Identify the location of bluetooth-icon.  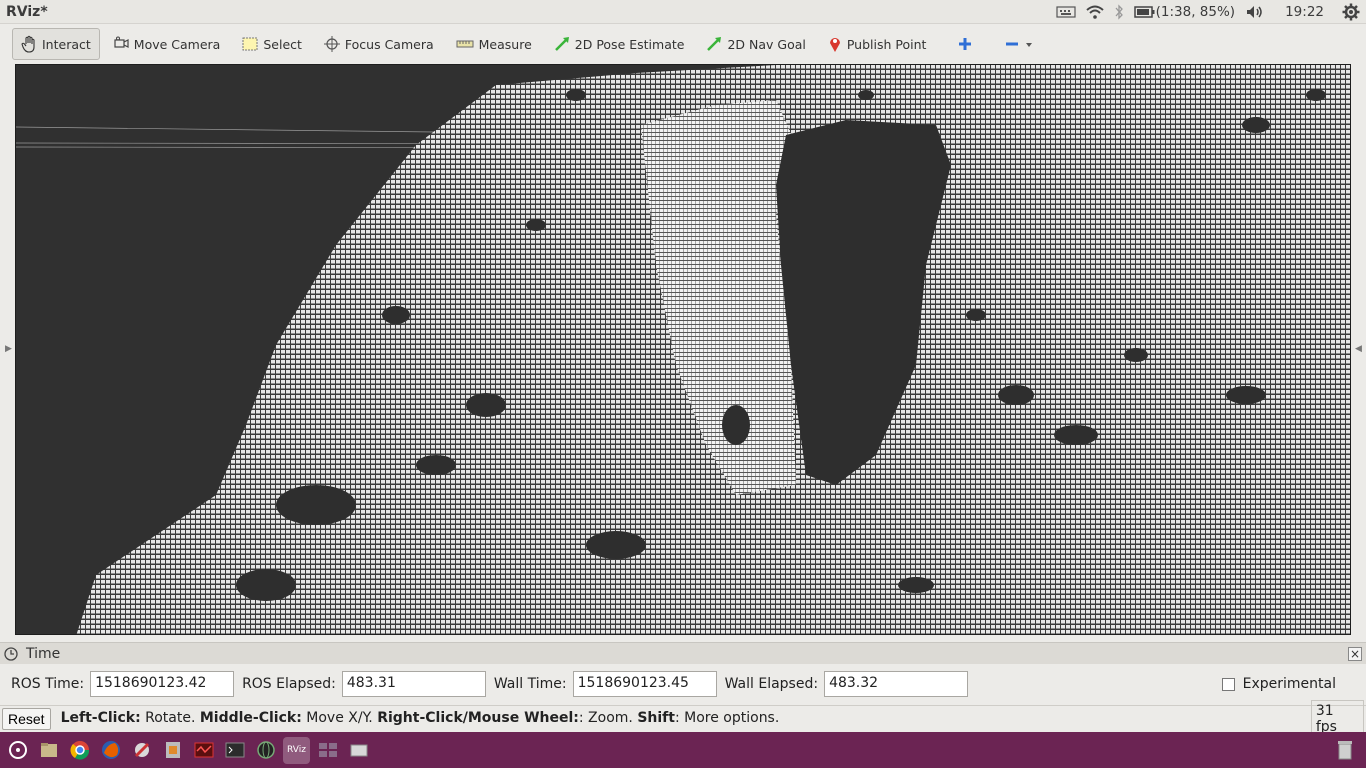
(1119, 11).